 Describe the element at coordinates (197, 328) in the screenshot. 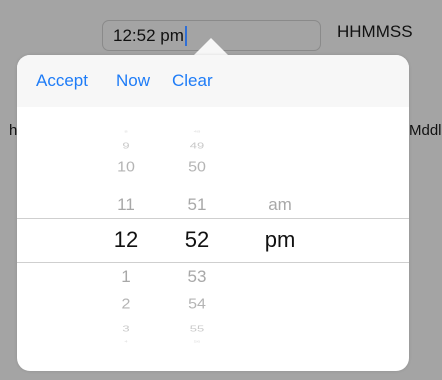

I see `minute-option: 55` at that location.